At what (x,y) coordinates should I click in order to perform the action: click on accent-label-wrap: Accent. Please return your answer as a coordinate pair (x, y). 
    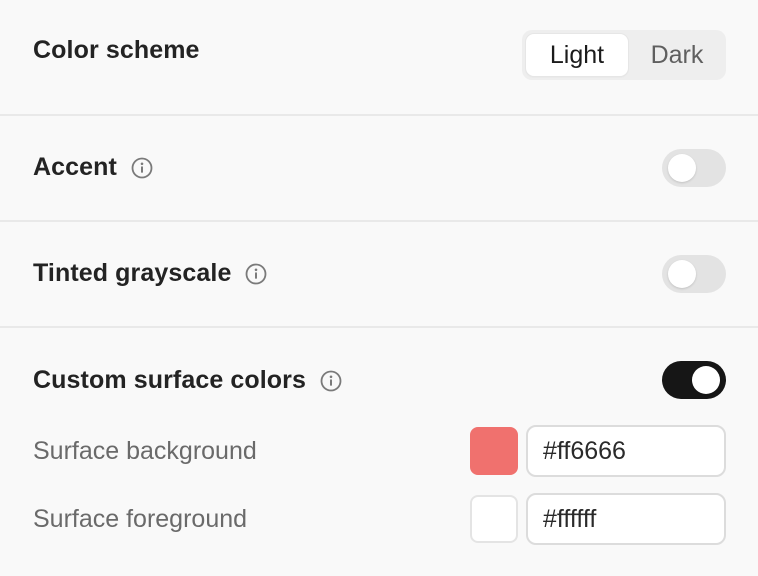
    Looking at the image, I should click on (93, 167).